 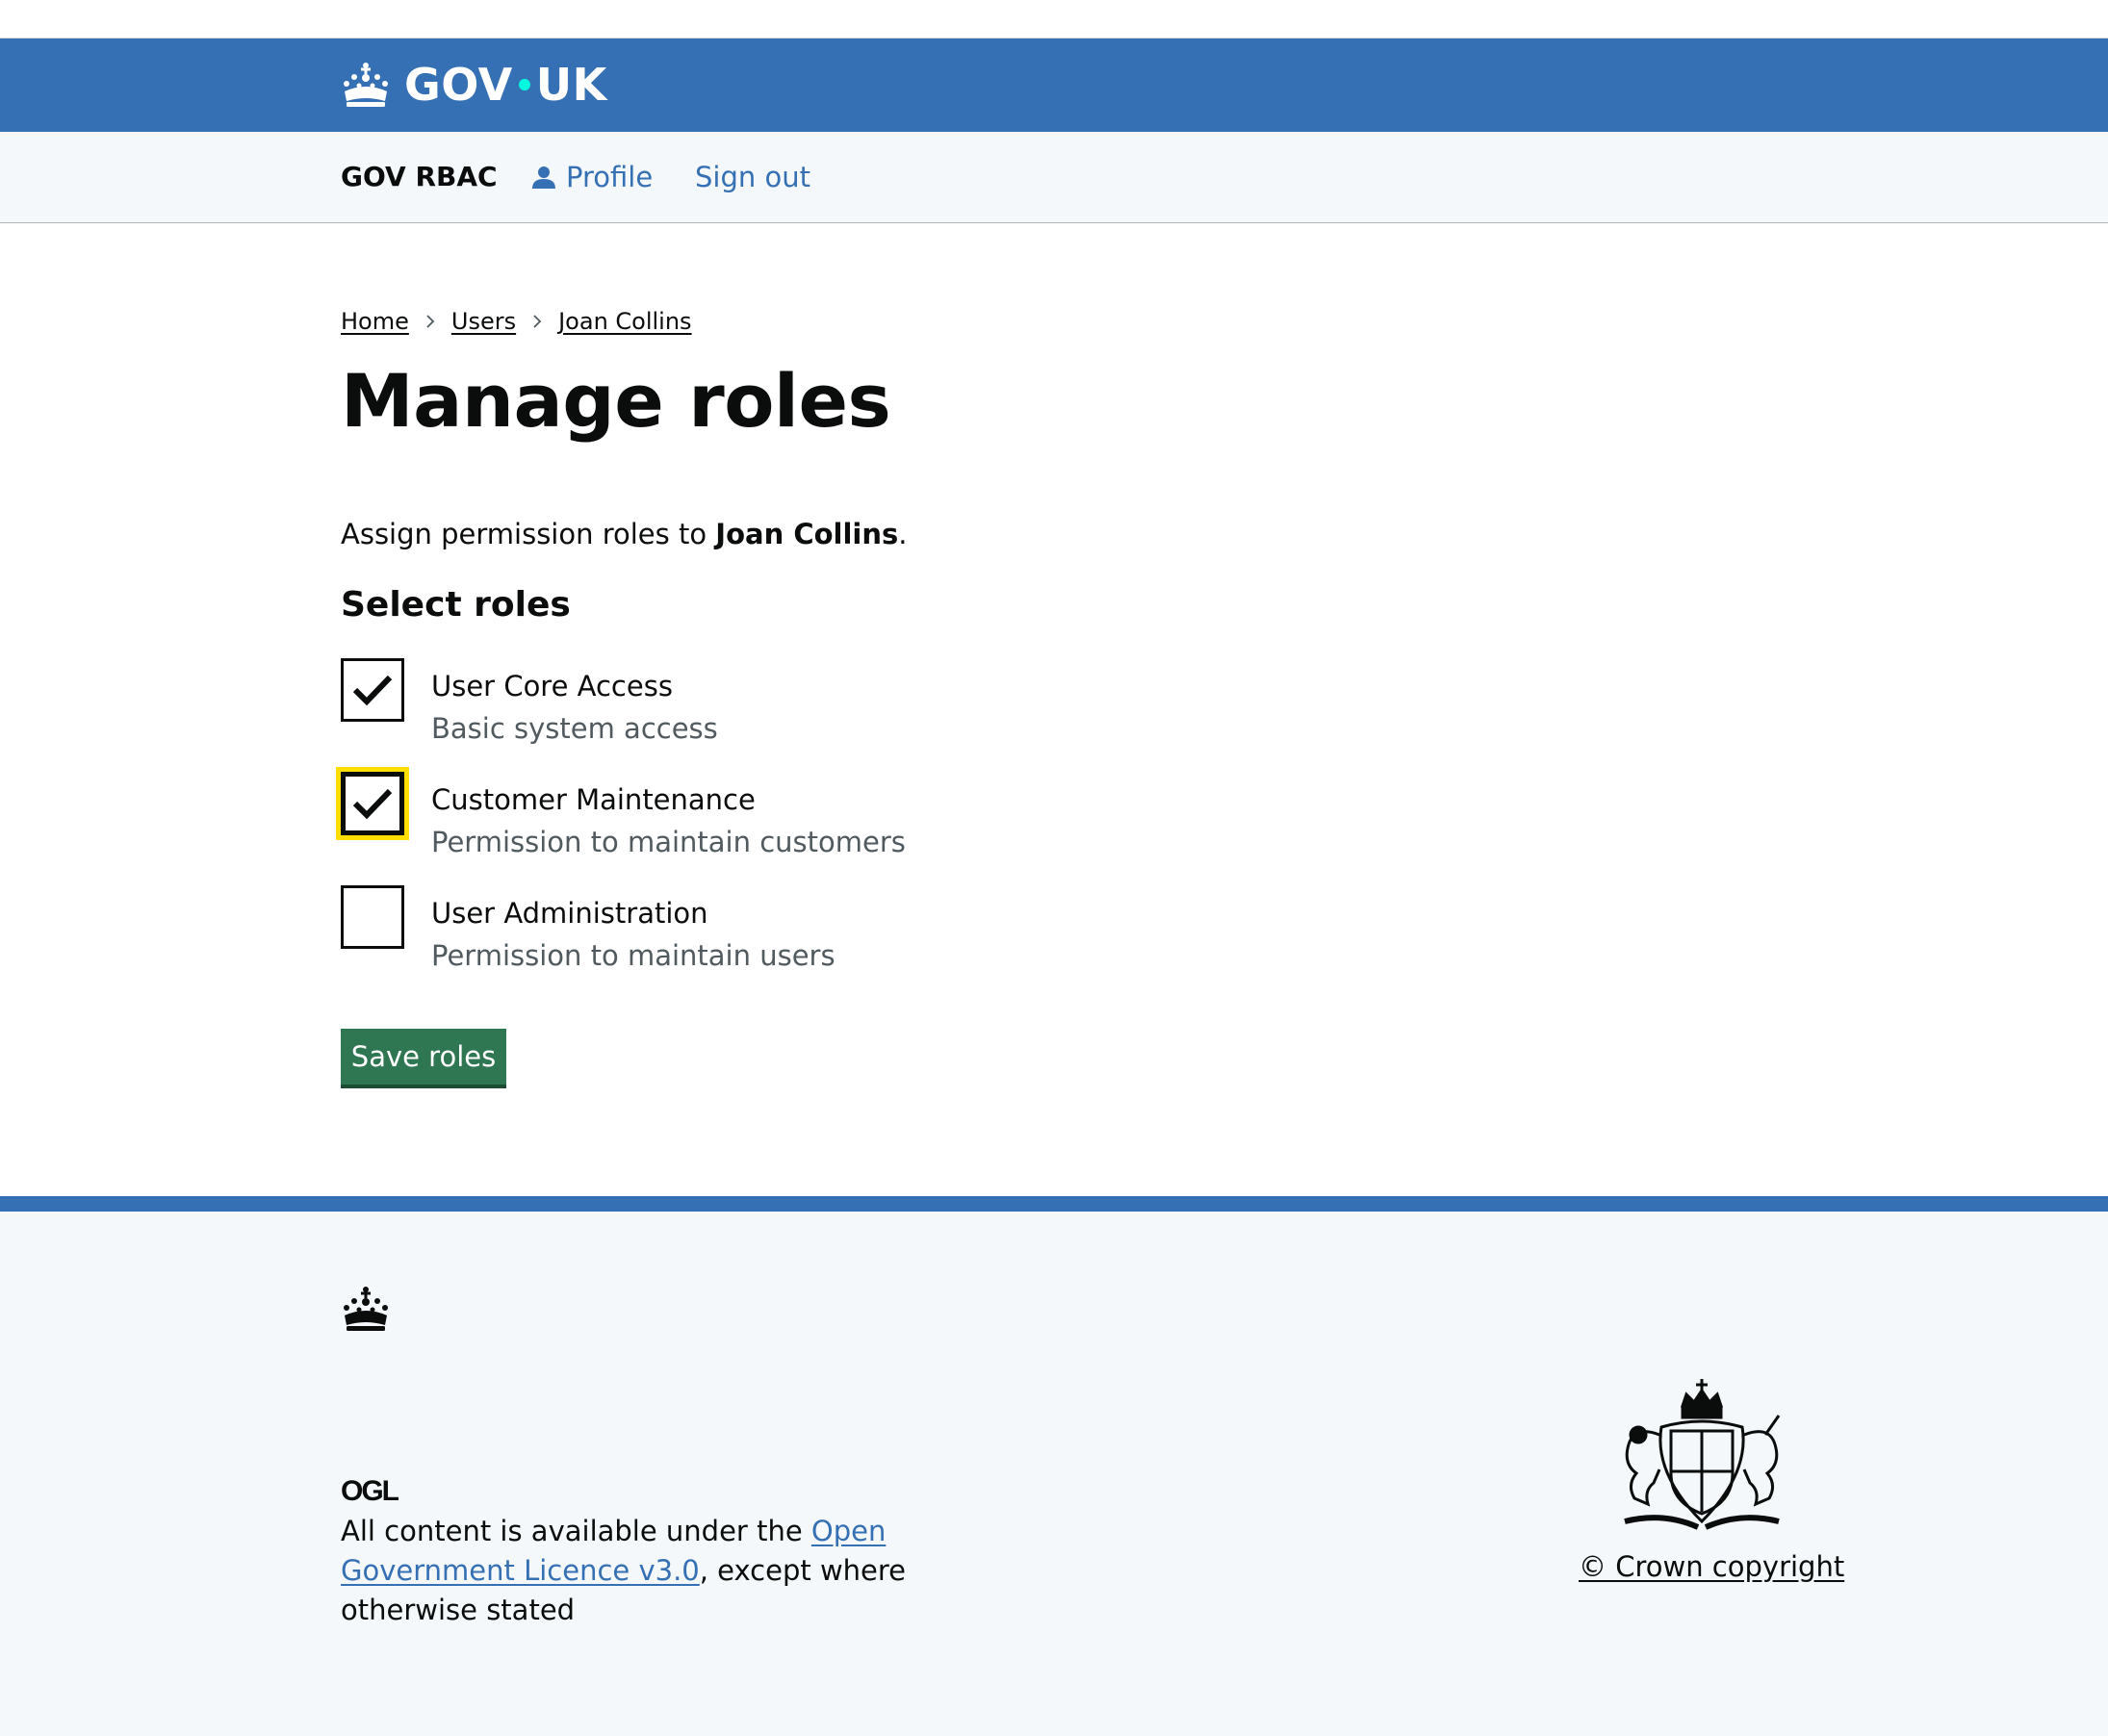 What do you see at coordinates (1054, 177) in the screenshot?
I see `service-navigation: GOV RBAC Profile Sign out` at bounding box center [1054, 177].